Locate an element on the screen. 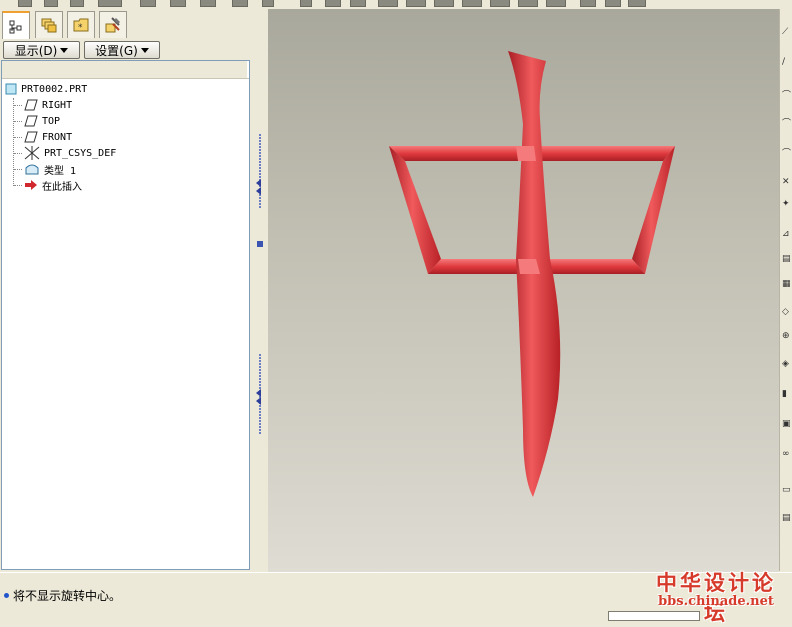 This screenshot has width=792, height=627. tree-item-csys: PRT_CSYS_DEF is located at coordinates (70, 153).